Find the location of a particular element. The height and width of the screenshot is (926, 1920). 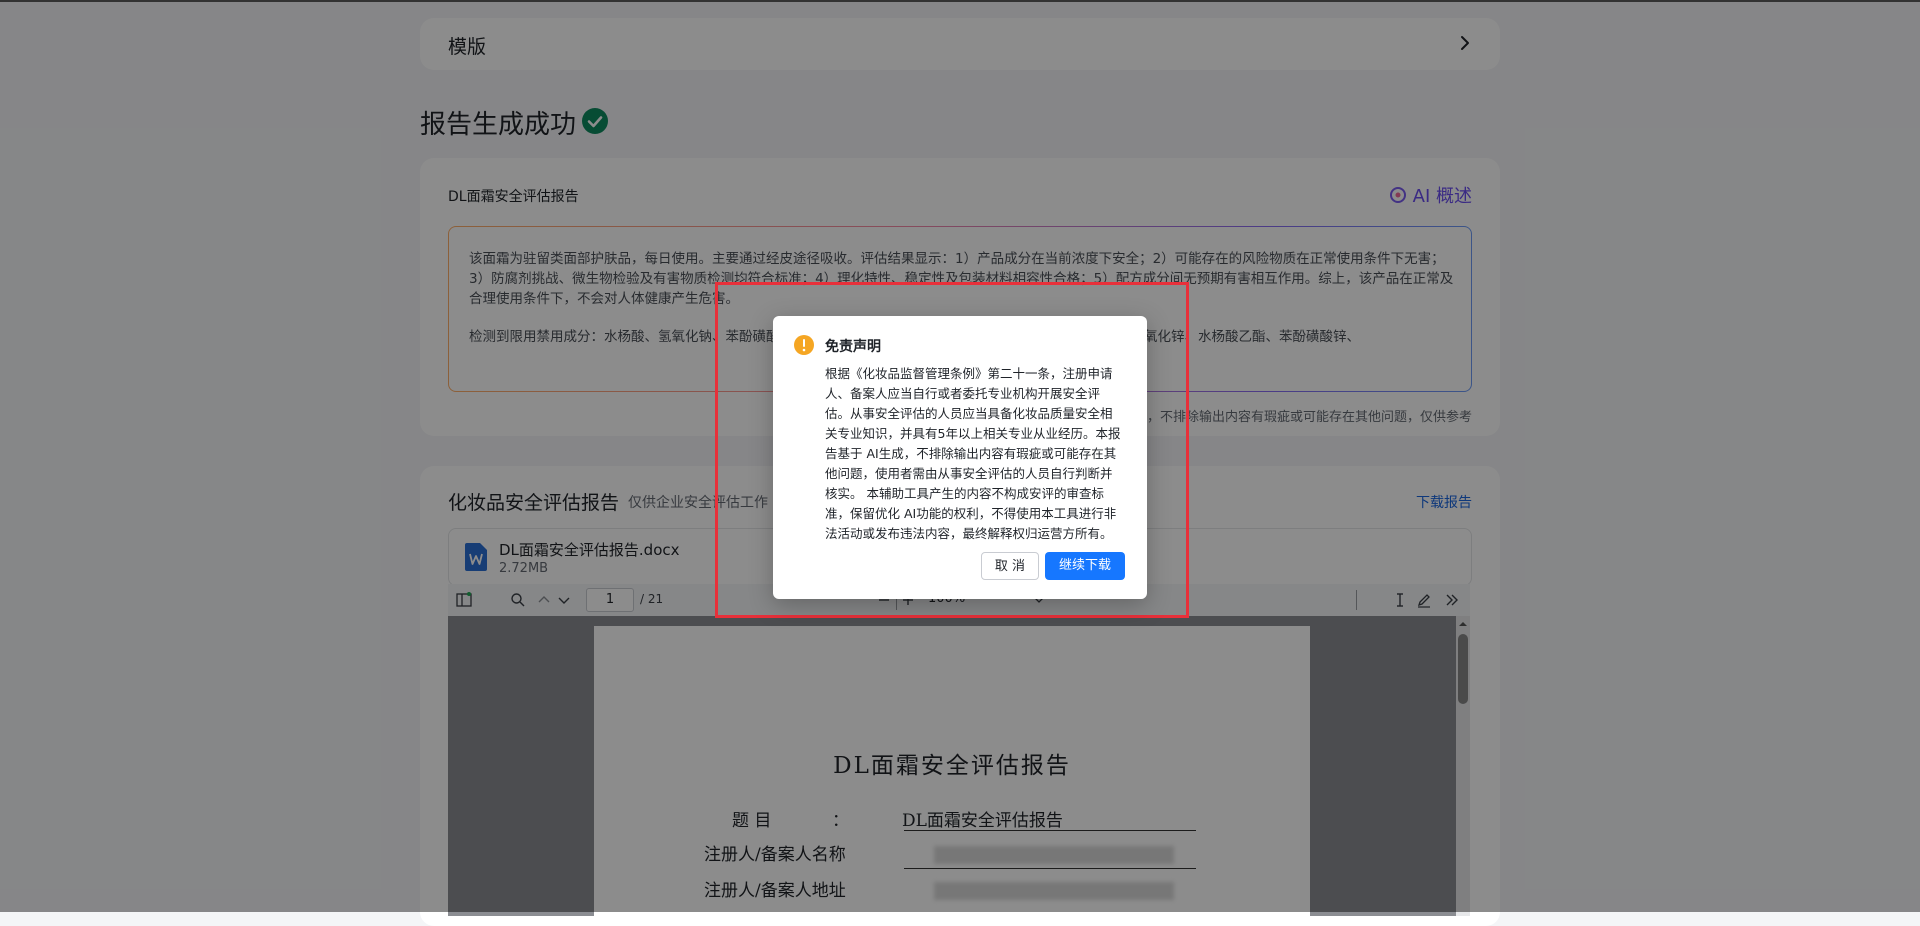

cancel-button: 取 消 is located at coordinates (1010, 566).